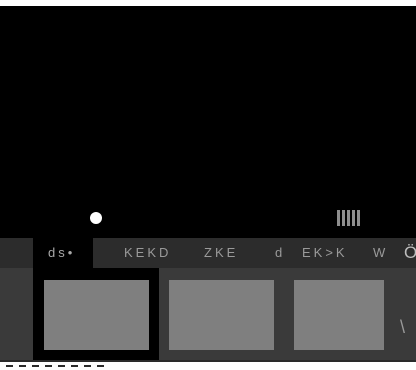  What do you see at coordinates (55, 367) in the screenshot?
I see `bottom-glyph-row` at bounding box center [55, 367].